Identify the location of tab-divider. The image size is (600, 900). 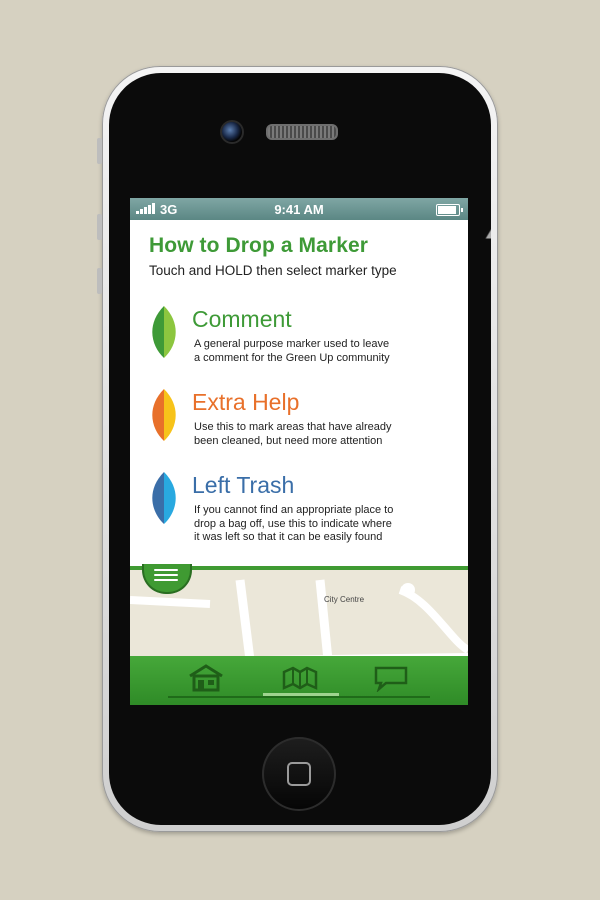
(299, 697).